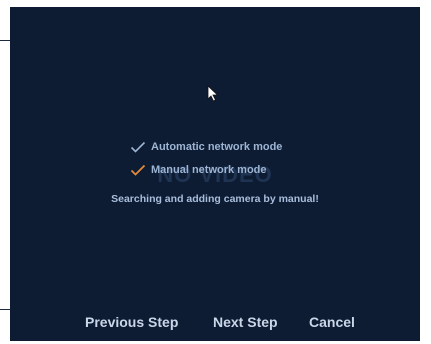 The height and width of the screenshot is (344, 431). I want to click on previous-step-button: Previous Step, so click(131, 322).